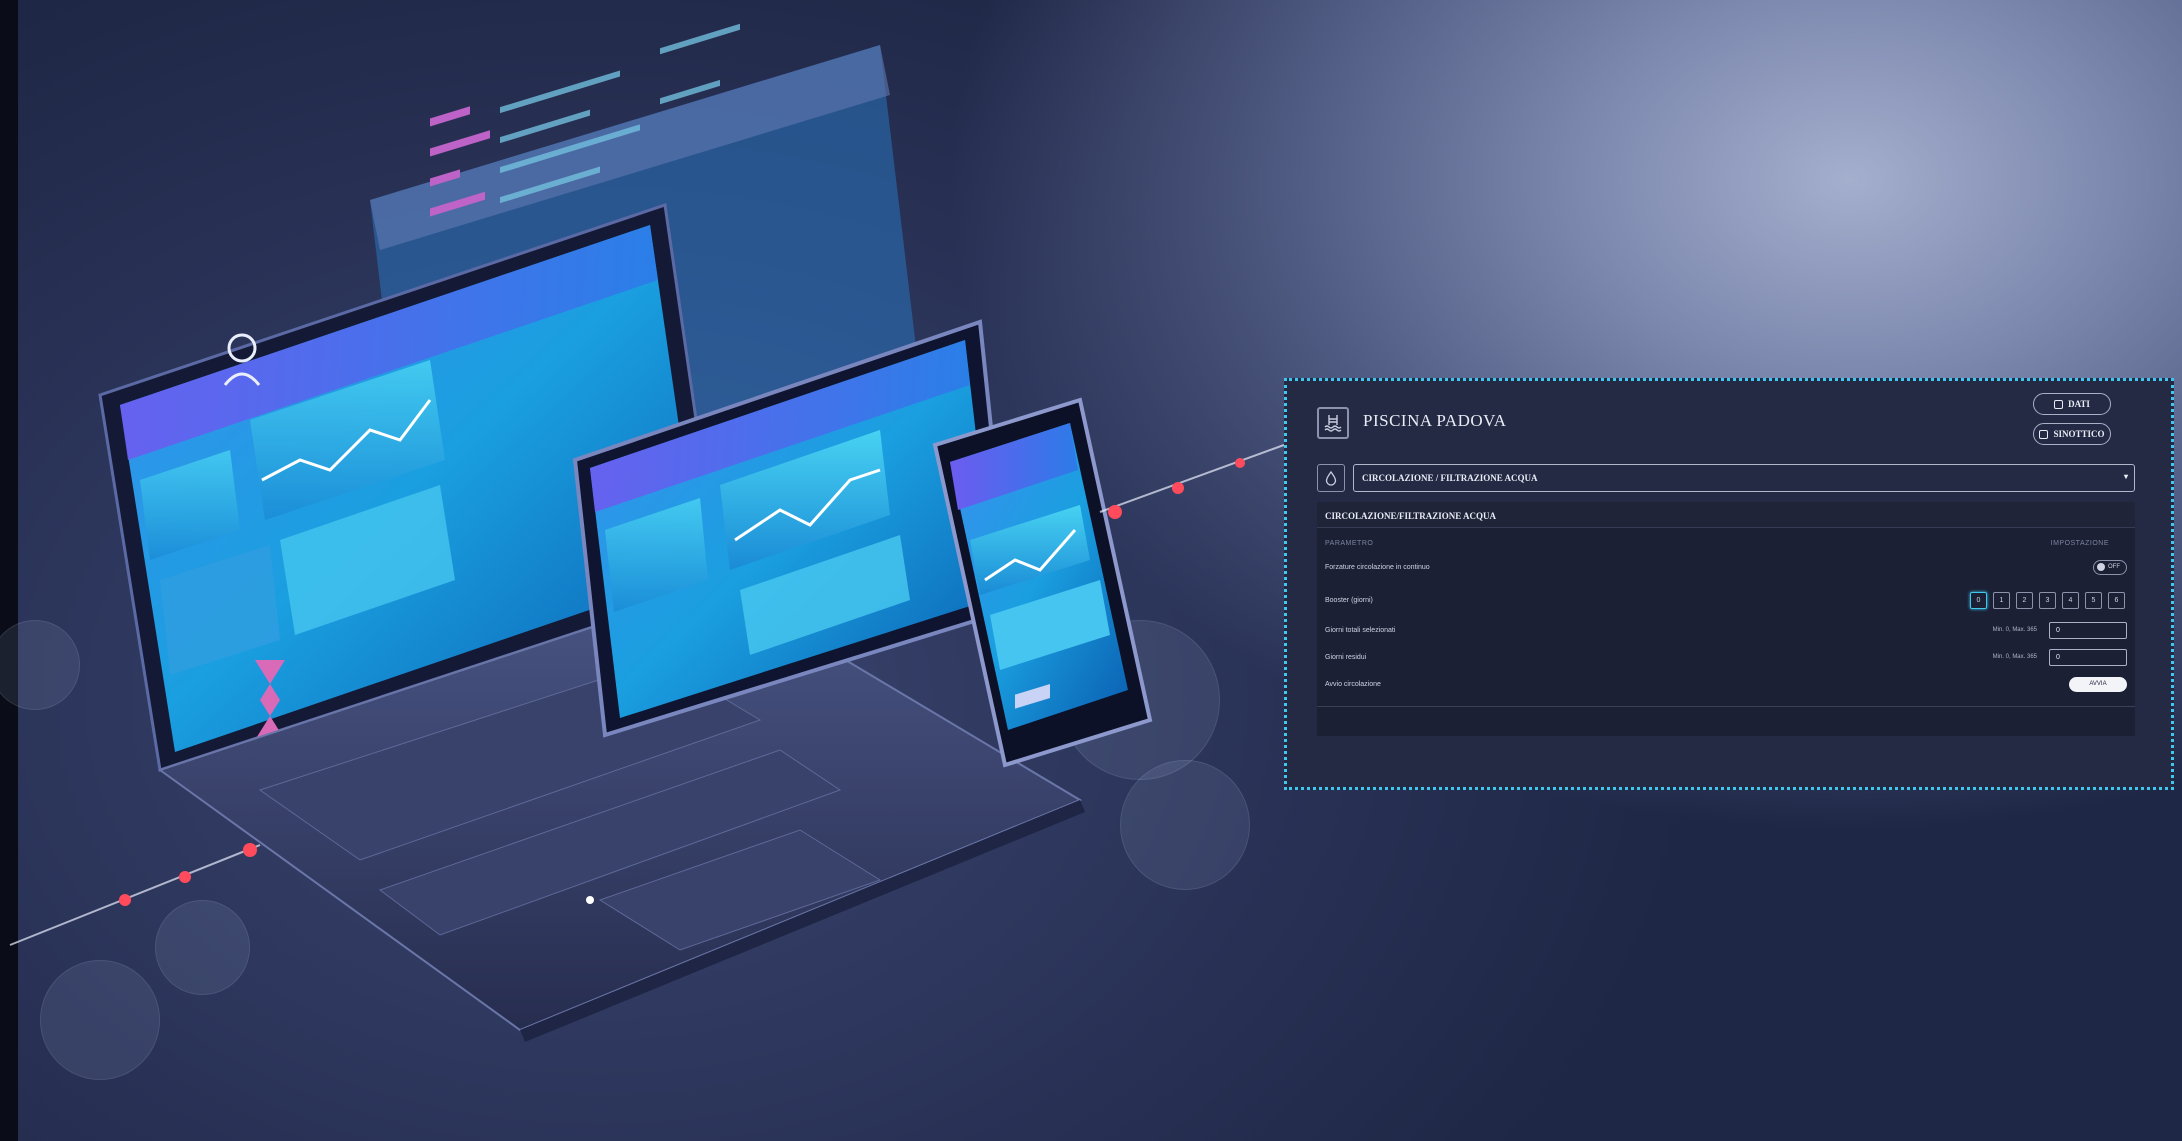 The image size is (2182, 1141). Describe the element at coordinates (1346, 657) in the screenshot. I see `row-label: Giorni residui` at that location.